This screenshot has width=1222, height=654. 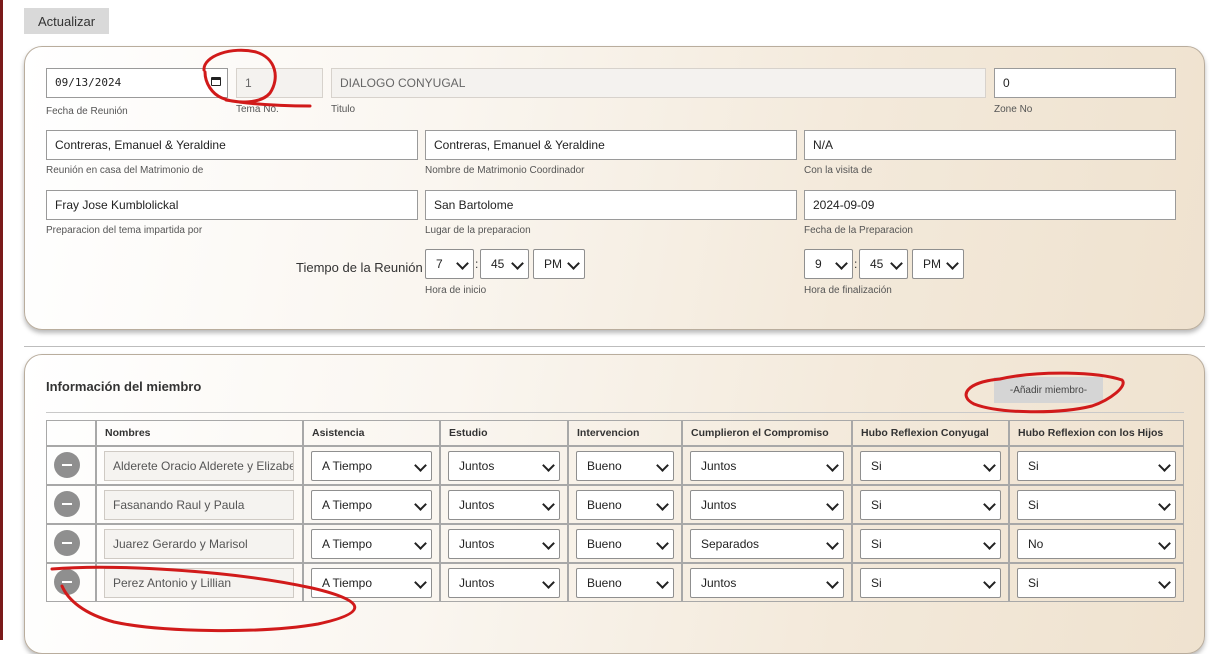 What do you see at coordinates (199, 583) in the screenshot?
I see `member-name-field: Perez Antonio y Lillian` at bounding box center [199, 583].